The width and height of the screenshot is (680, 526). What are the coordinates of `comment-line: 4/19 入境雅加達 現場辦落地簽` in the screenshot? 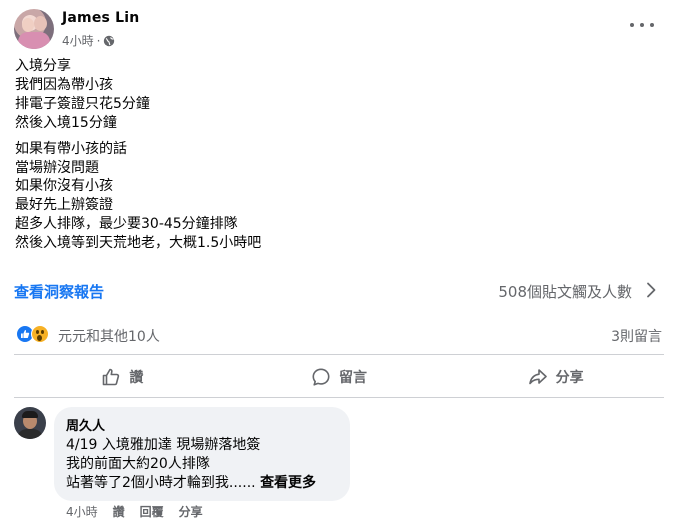 It's located at (163, 445).